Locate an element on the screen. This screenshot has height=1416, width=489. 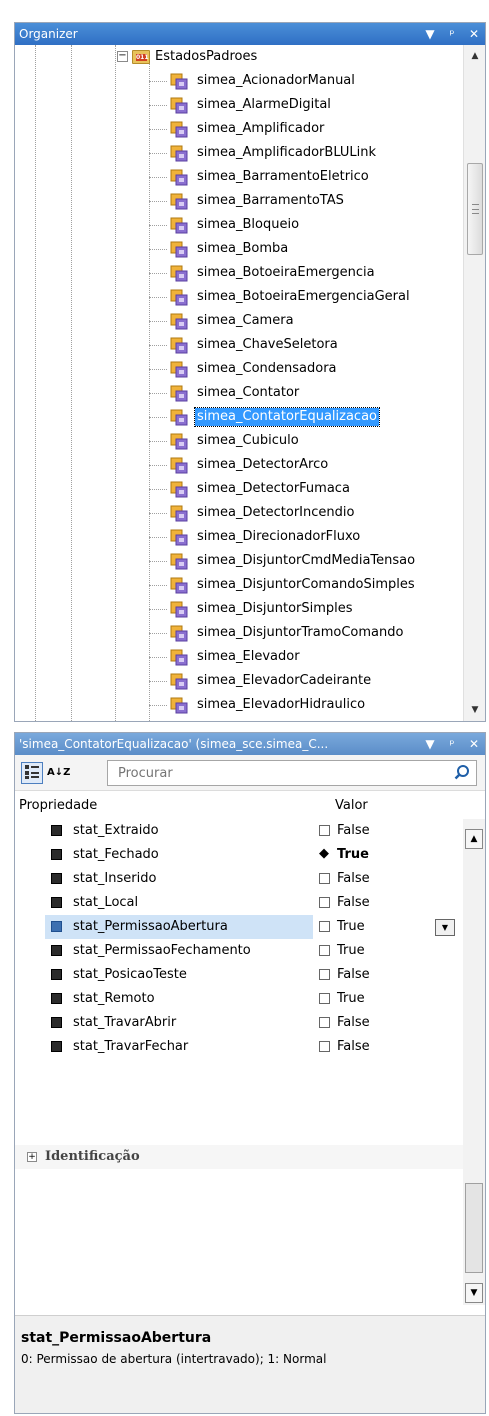
tree-item: simea_EquipamentoRede is located at coordinates (239, 719).